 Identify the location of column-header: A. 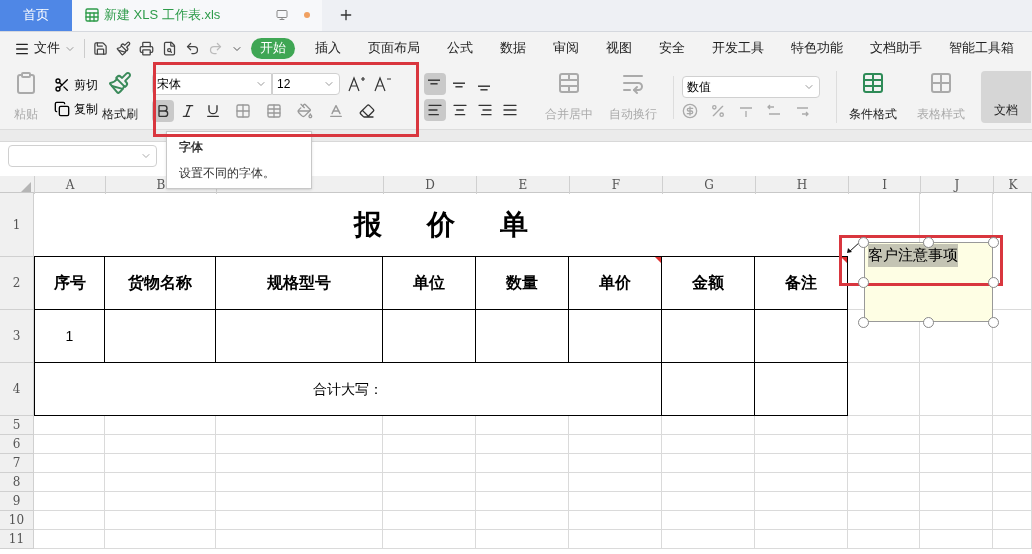
(69, 185).